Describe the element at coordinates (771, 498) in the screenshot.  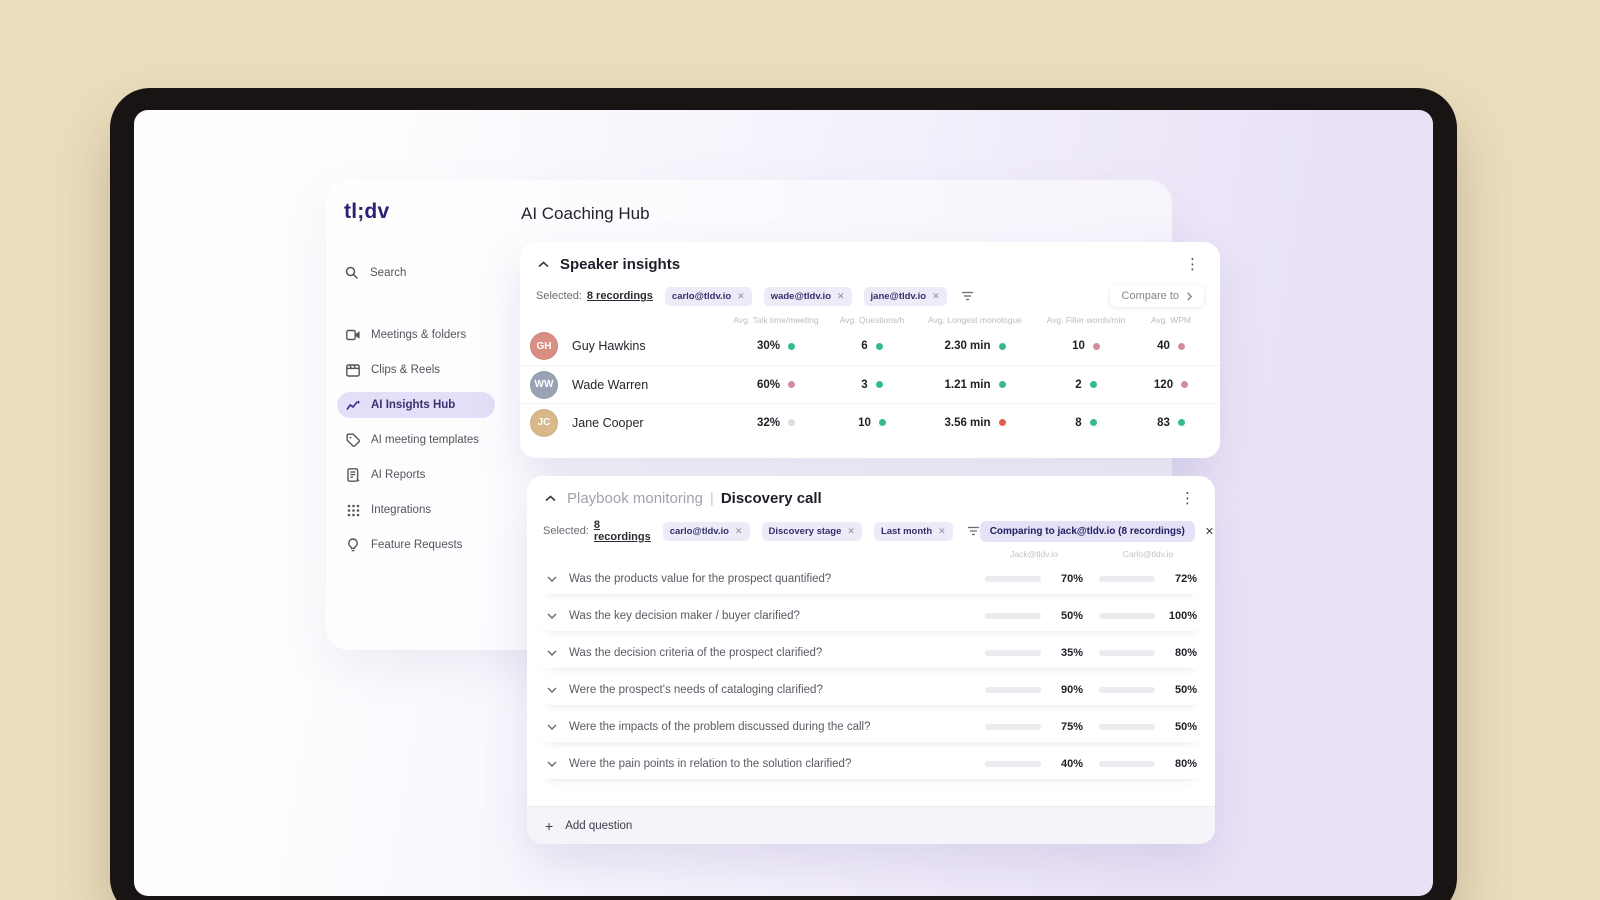
I see `panel-title: Discovery call` at that location.